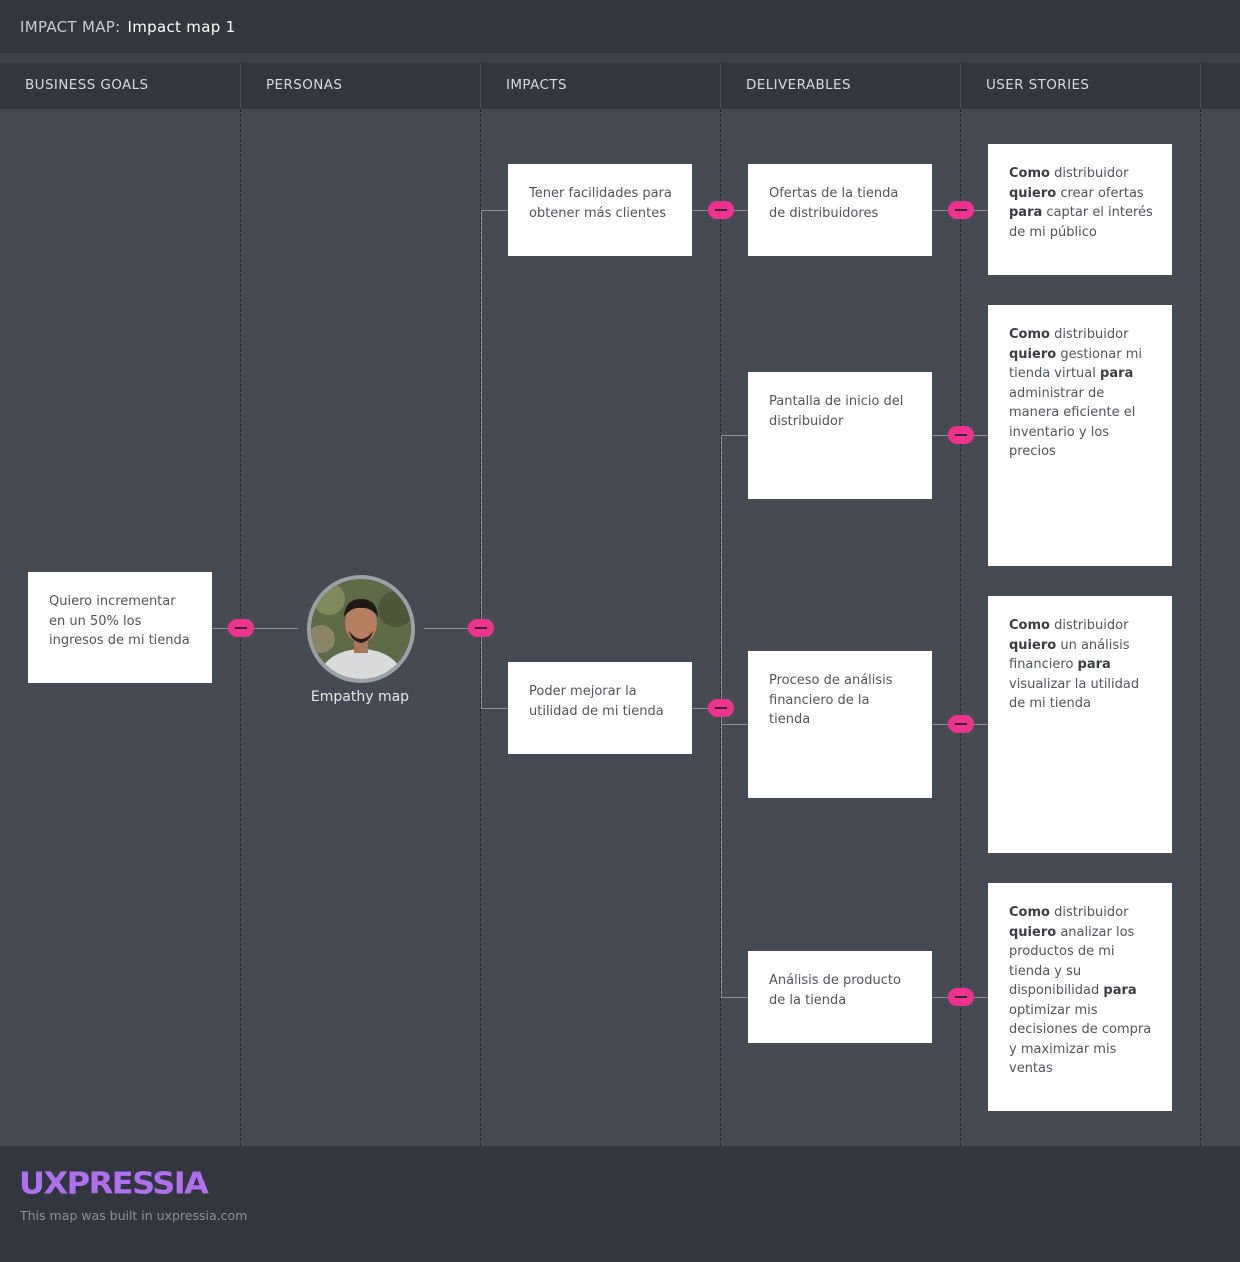 This screenshot has height=1262, width=1240. Describe the element at coordinates (134, 1215) in the screenshot. I see `footer-note: This map was built in uxpressia.com` at that location.